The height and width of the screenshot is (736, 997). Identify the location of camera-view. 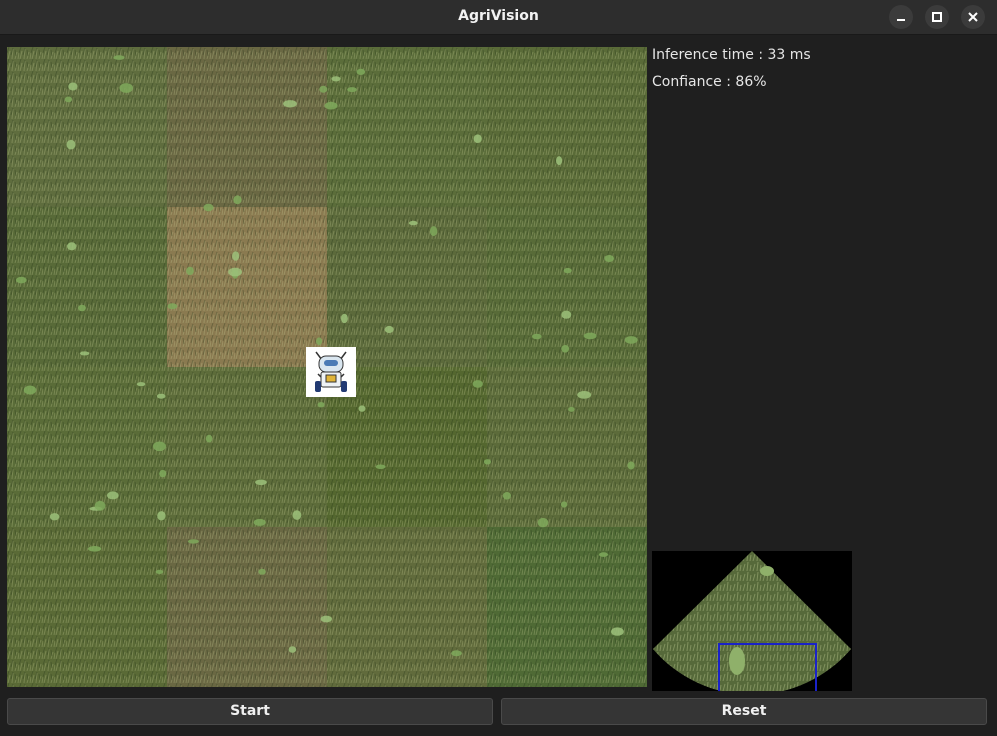
(752, 621).